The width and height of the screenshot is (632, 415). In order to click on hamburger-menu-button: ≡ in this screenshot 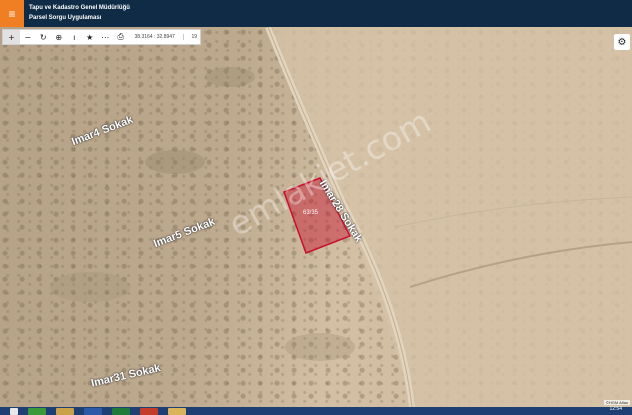, I will do `click(12, 13)`.